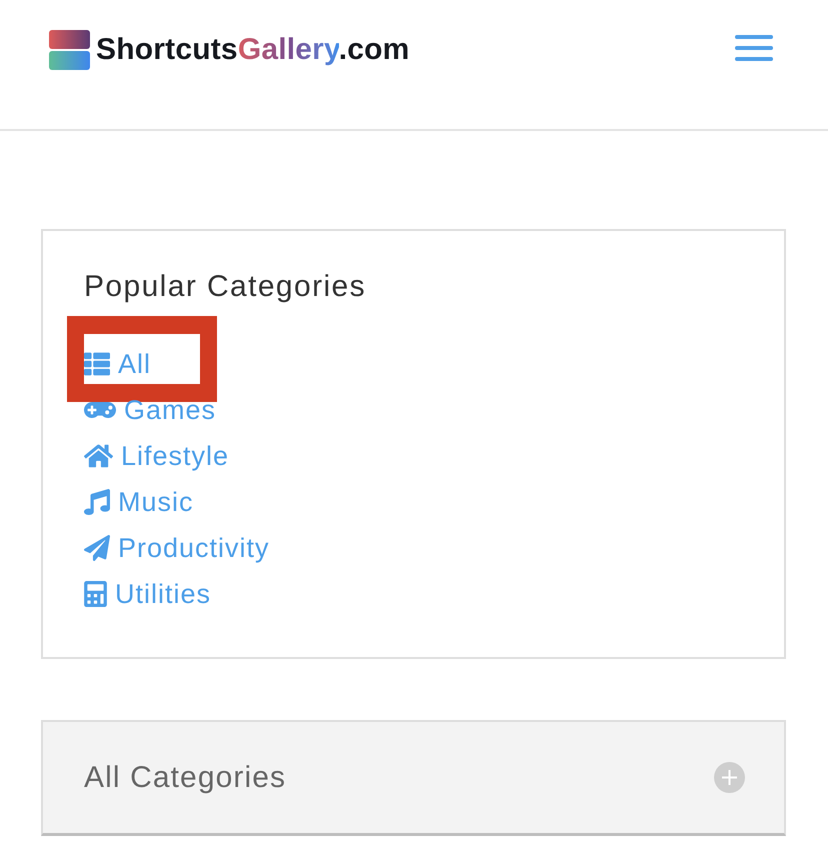 The image size is (828, 863). What do you see at coordinates (253, 50) in the screenshot?
I see `logo-text: ShortcutsGallery.com` at bounding box center [253, 50].